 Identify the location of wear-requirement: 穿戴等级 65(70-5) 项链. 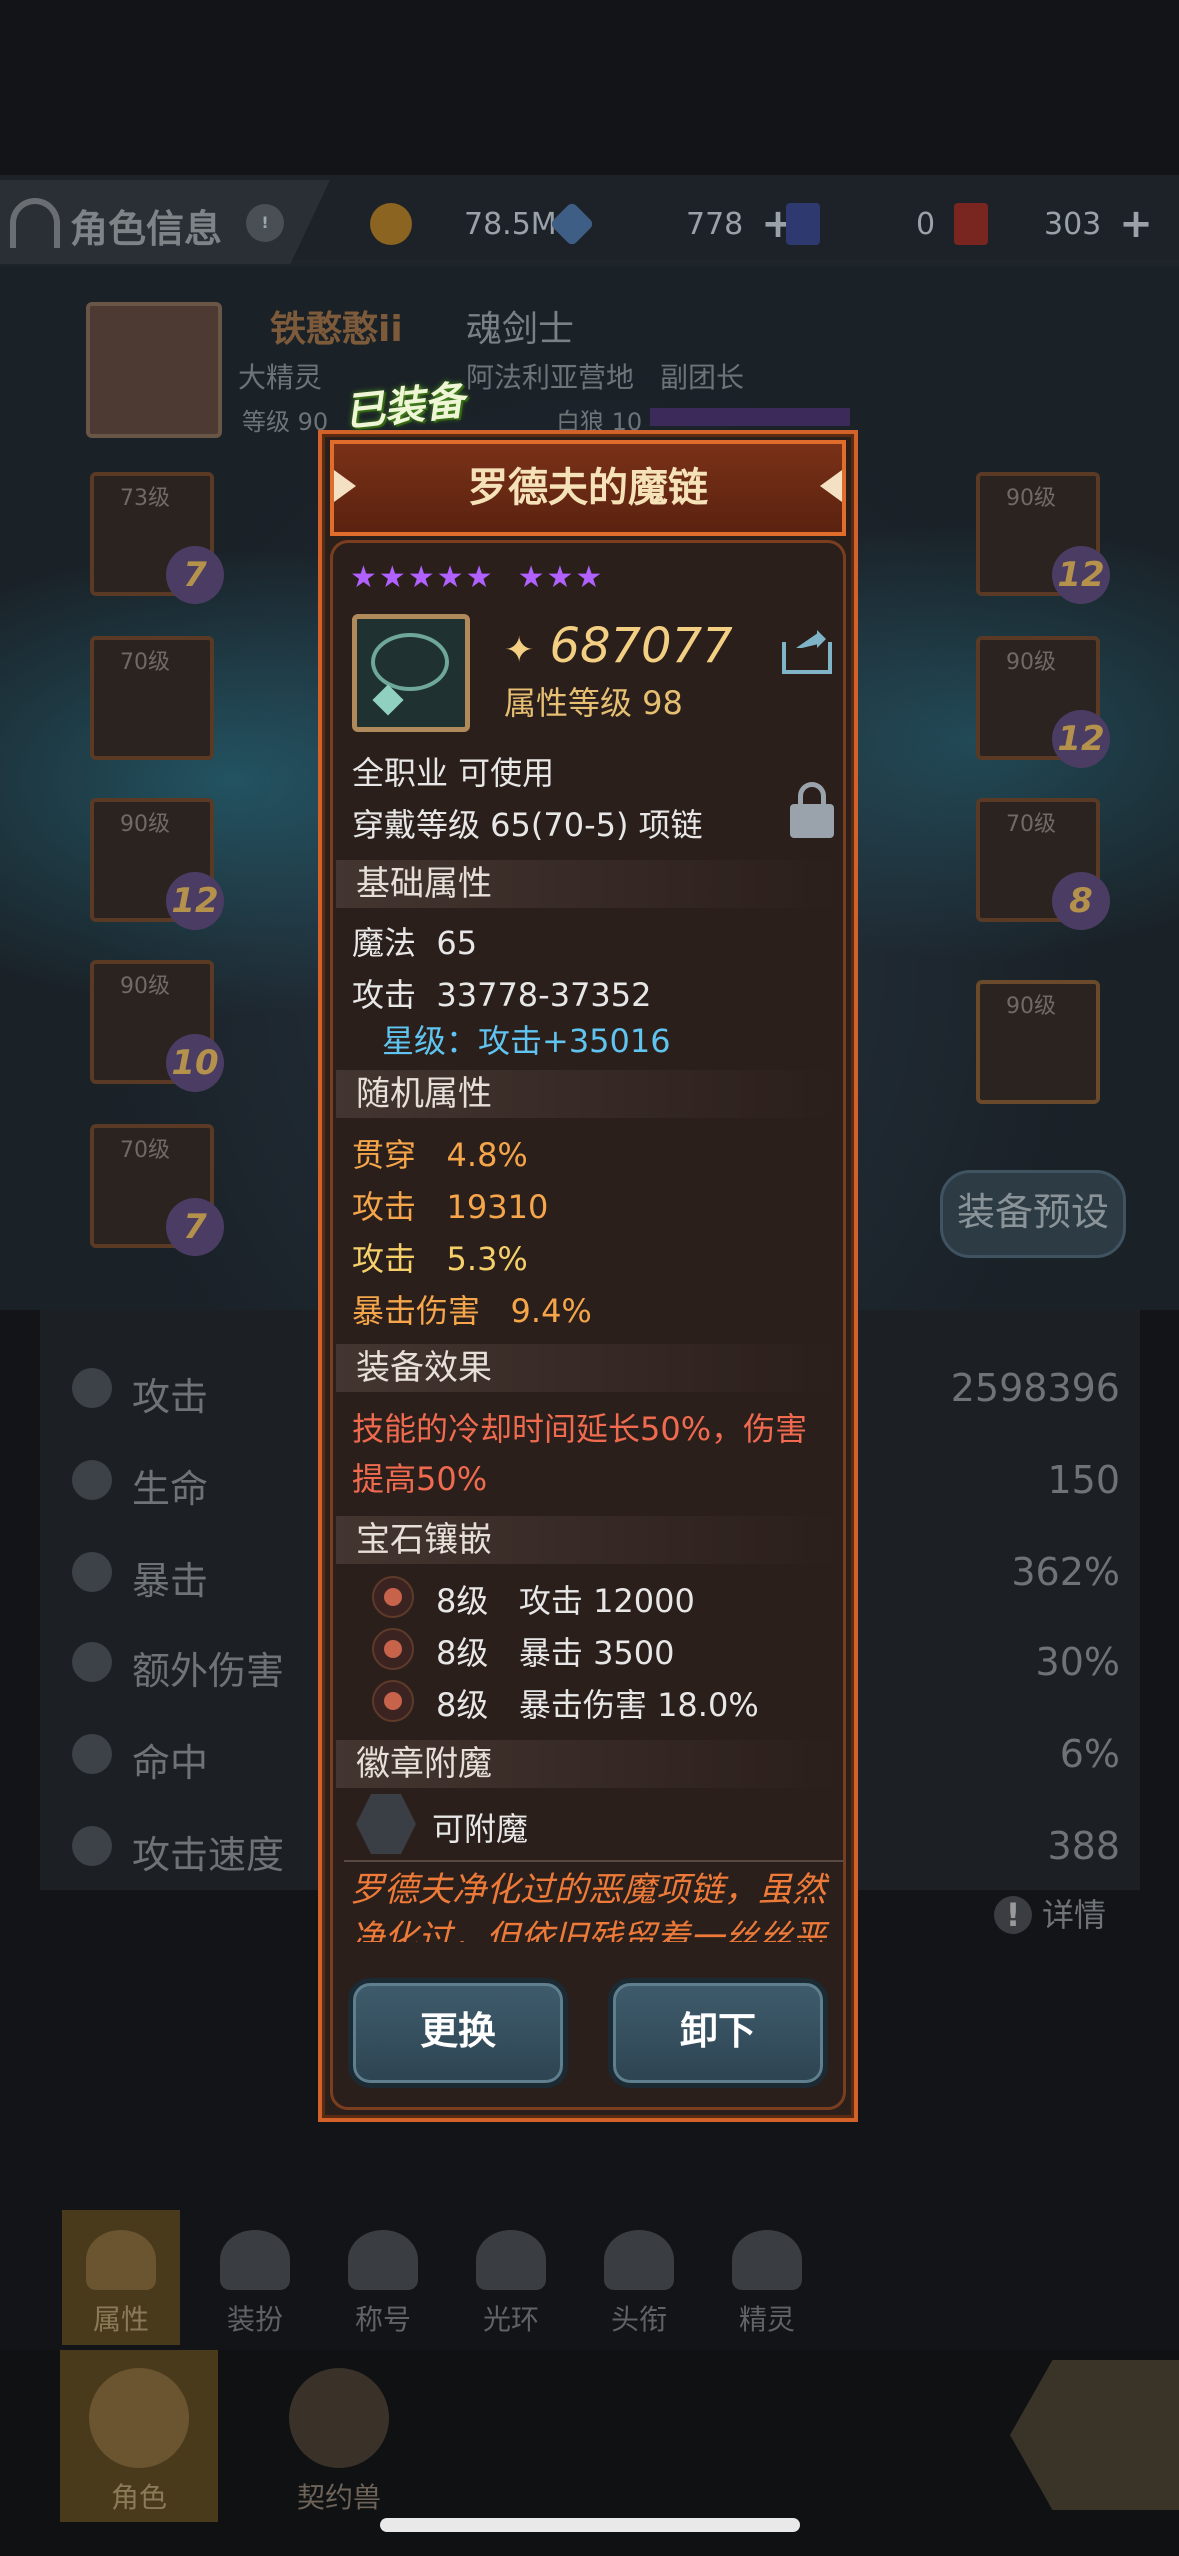
(527, 825).